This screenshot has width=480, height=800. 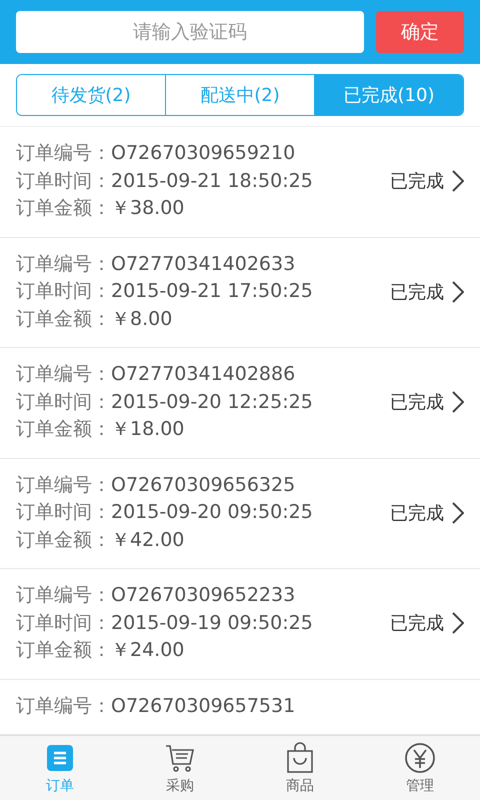 I want to click on confirm-button: 确定, so click(x=420, y=32).